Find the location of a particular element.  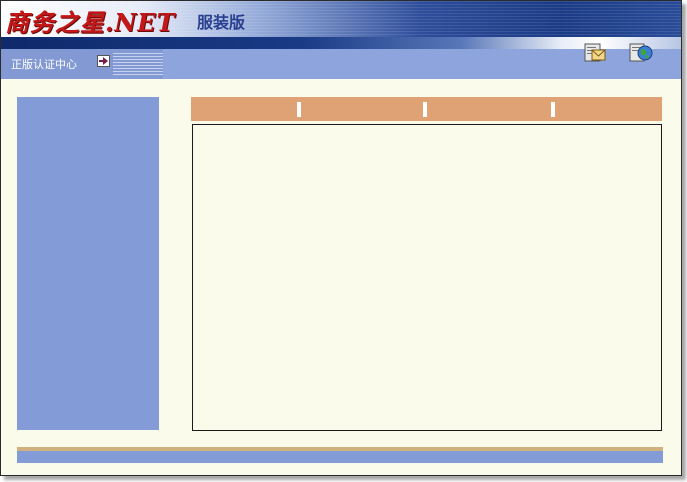

toolbar-decor-lines is located at coordinates (138, 64).